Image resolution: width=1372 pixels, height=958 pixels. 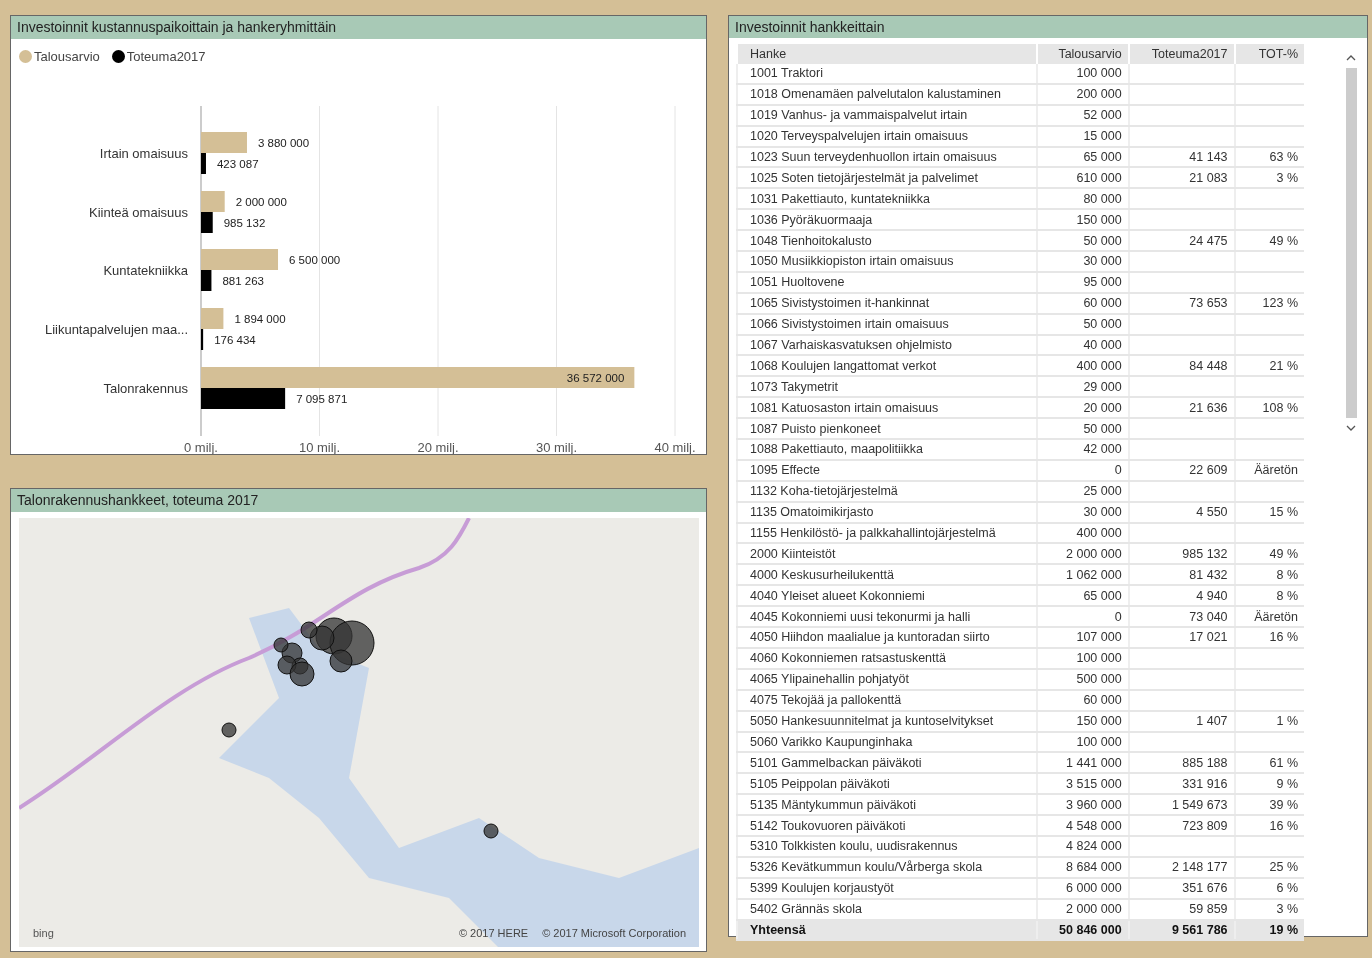 I want to click on table-cell: 5142 Toukovuoren päiväkoti, so click(x=887, y=825).